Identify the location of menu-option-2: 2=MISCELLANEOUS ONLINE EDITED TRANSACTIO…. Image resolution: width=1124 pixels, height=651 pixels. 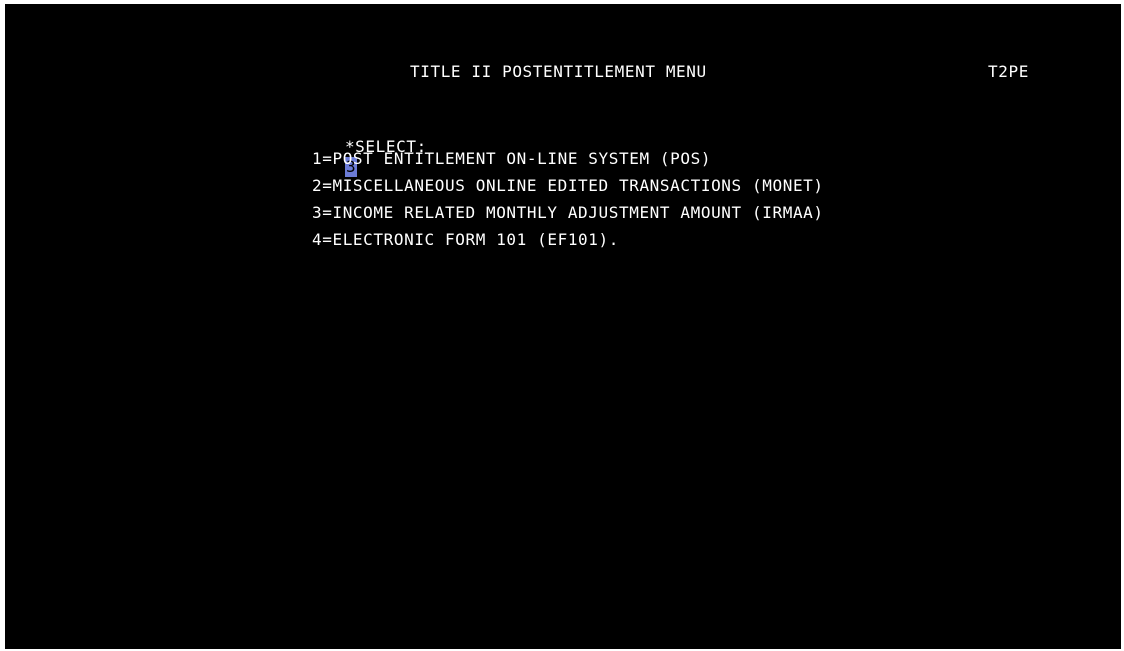
(568, 185).